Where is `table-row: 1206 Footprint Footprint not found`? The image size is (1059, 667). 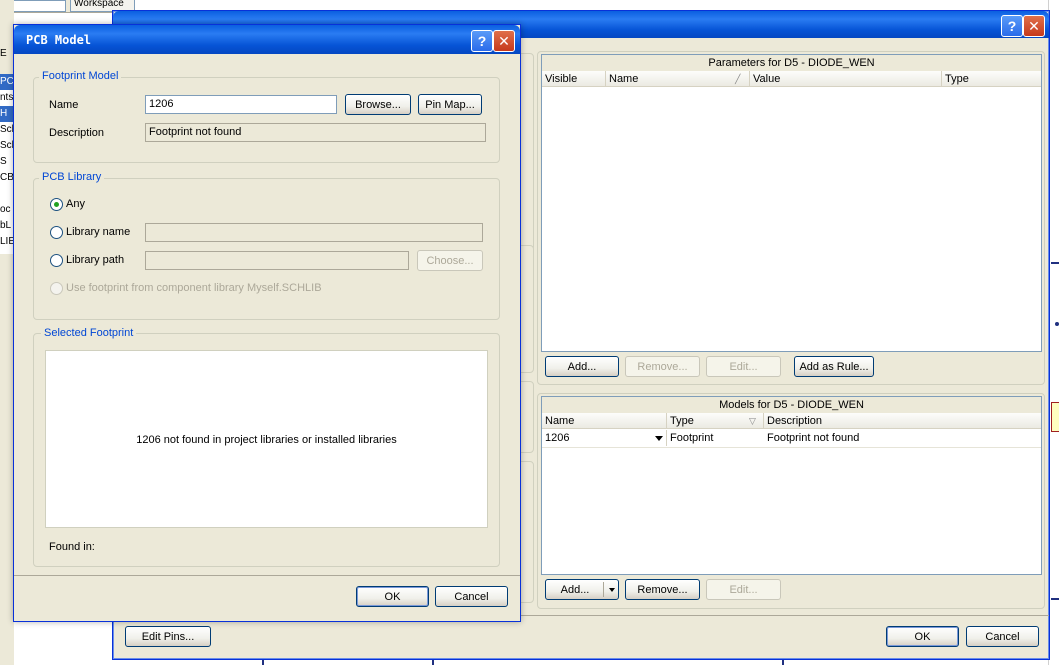 table-row: 1206 Footprint Footprint not found is located at coordinates (791, 439).